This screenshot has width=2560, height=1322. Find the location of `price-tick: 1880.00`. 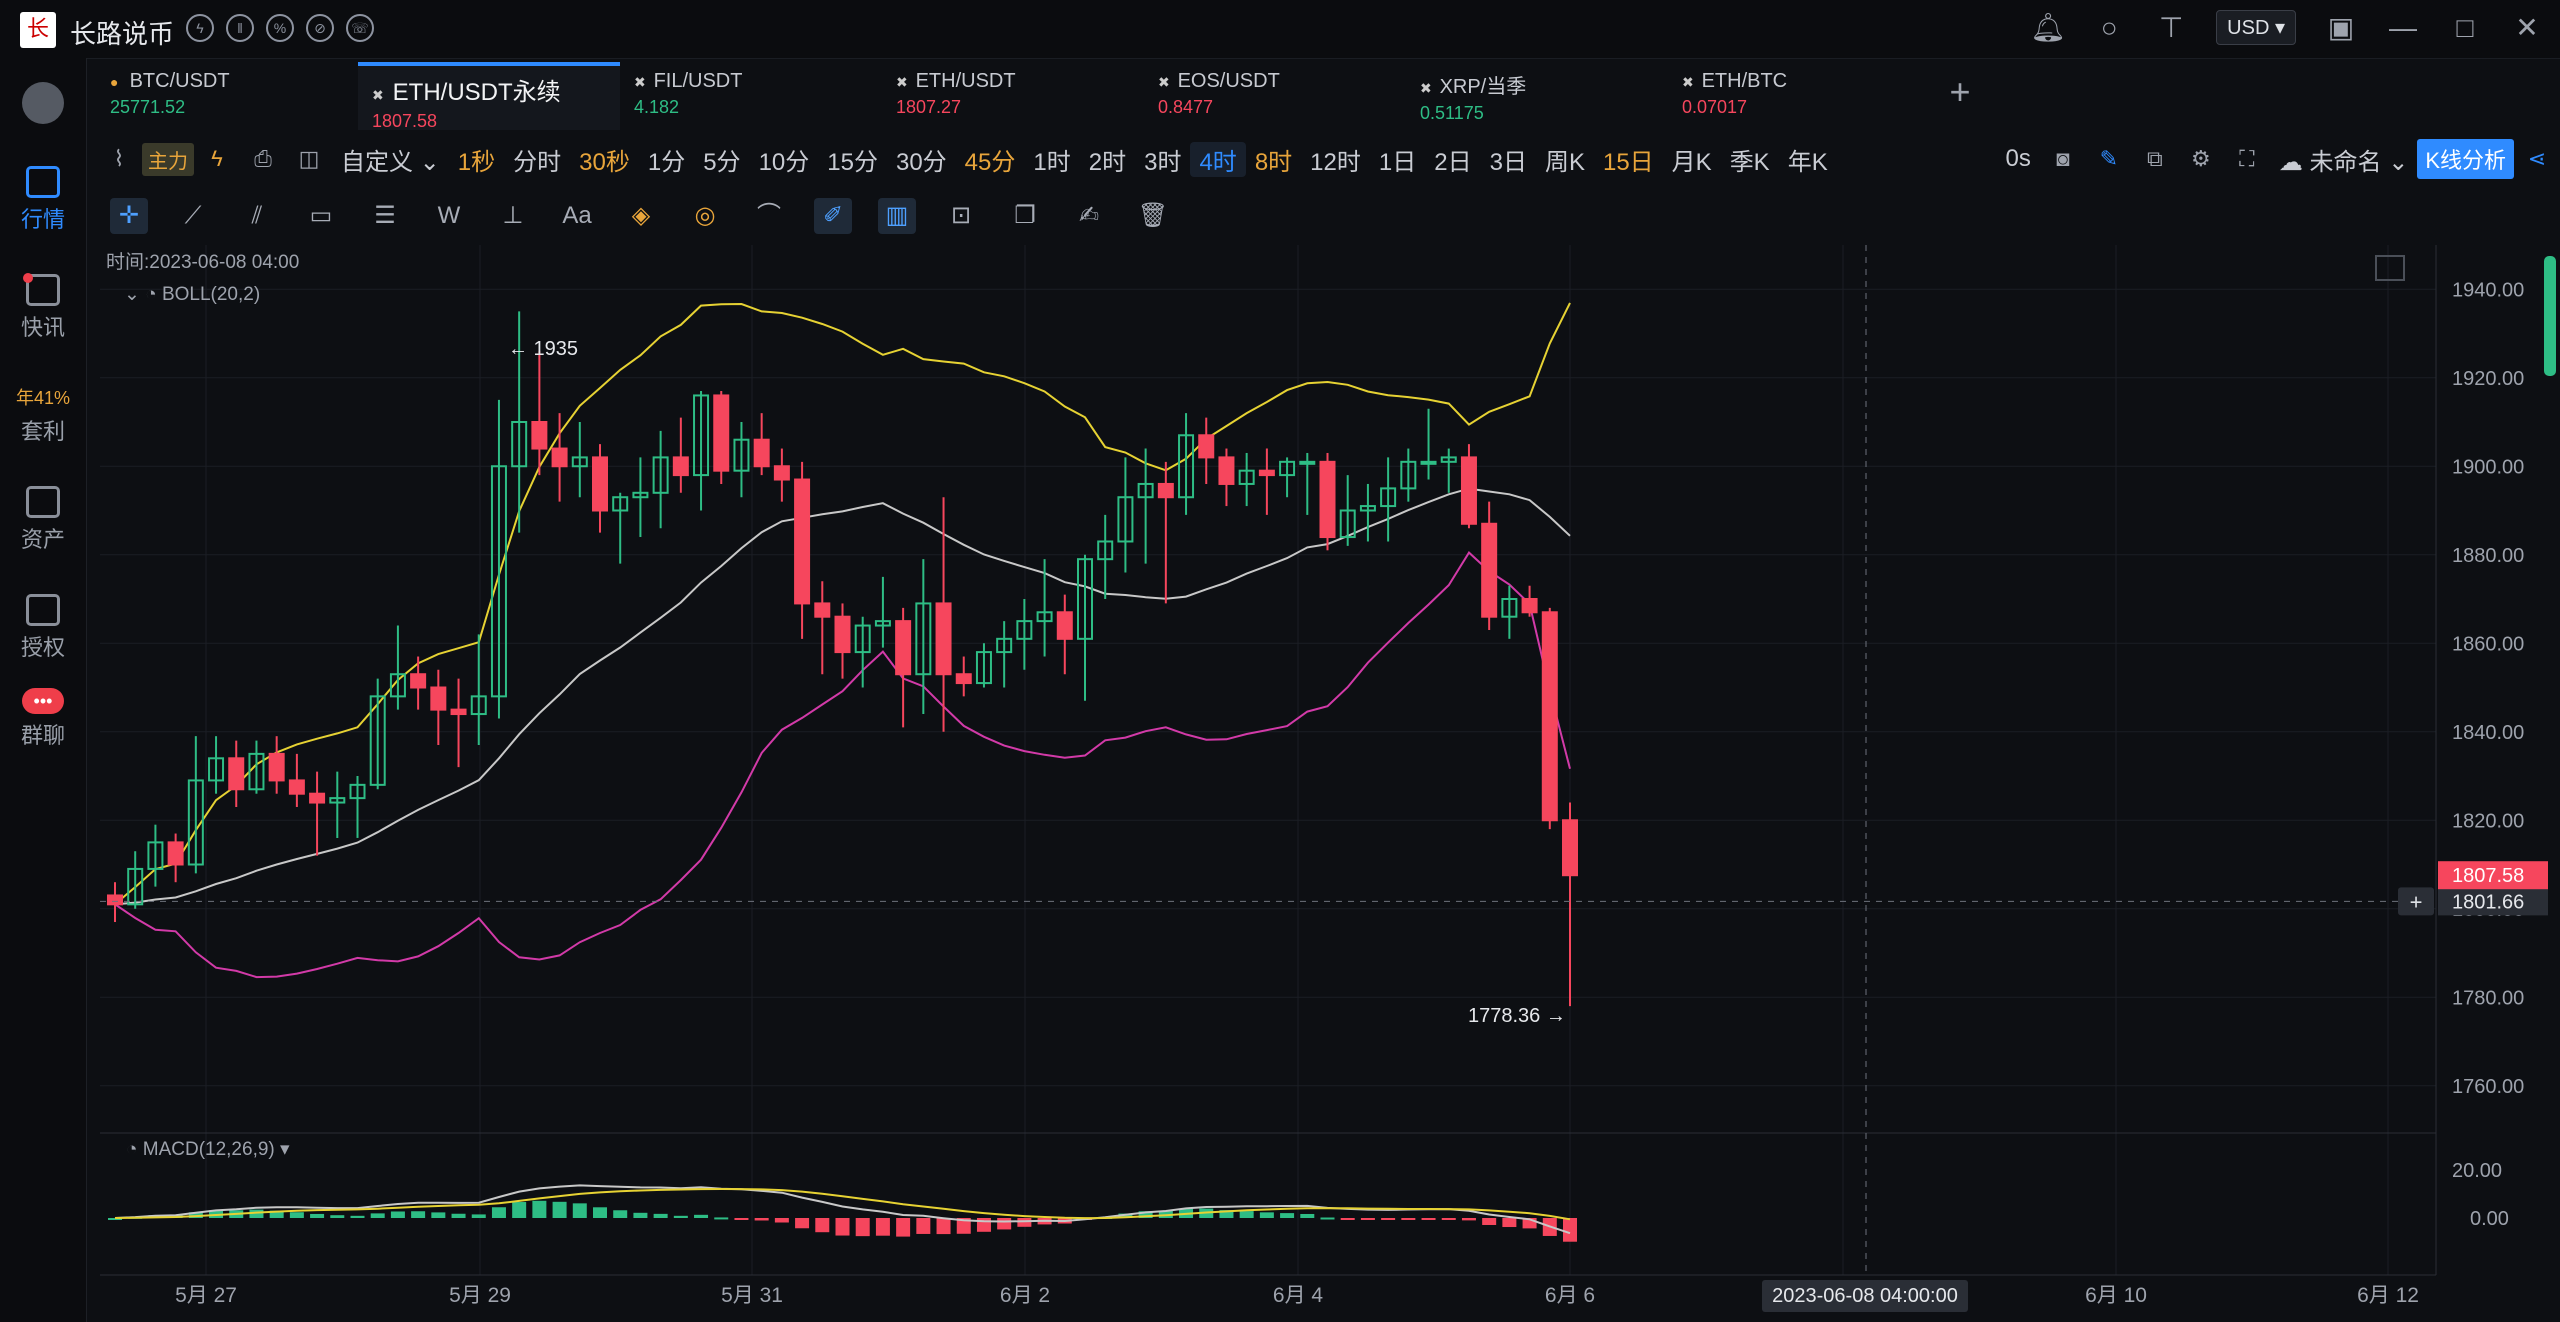

price-tick: 1880.00 is located at coordinates (2488, 556).